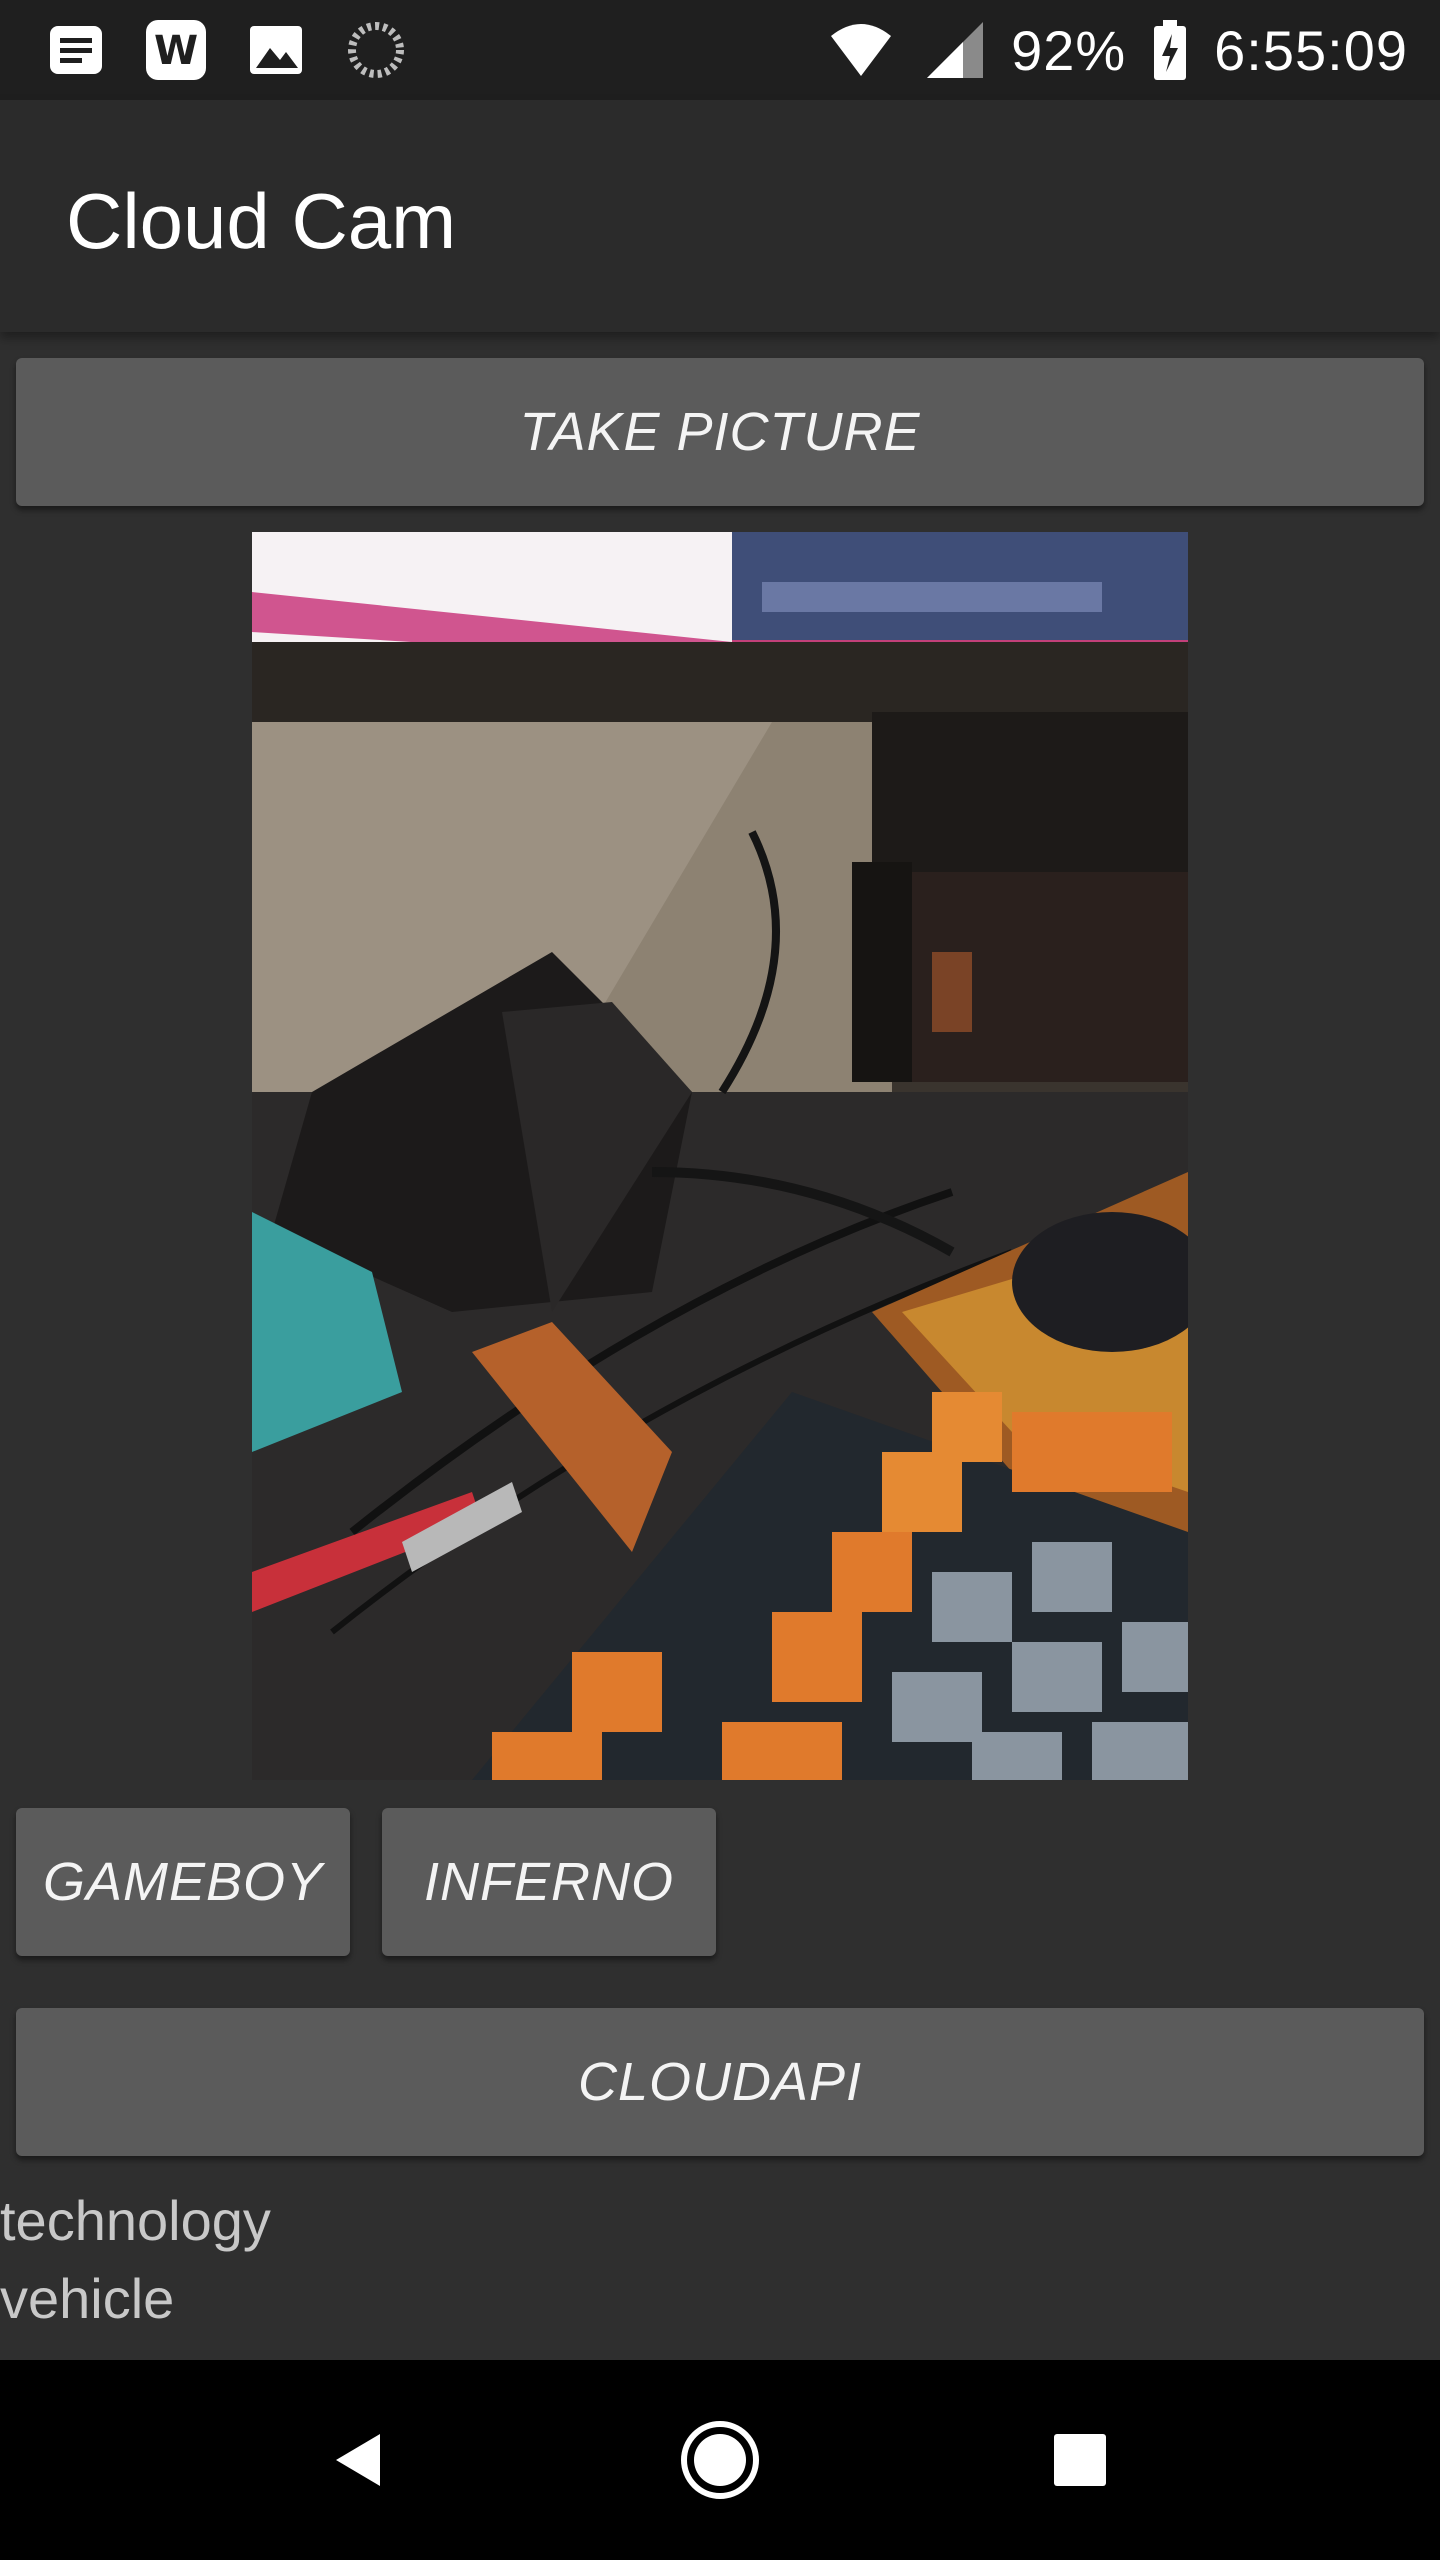 The width and height of the screenshot is (1440, 2560). I want to click on app-bar: Cloud Cam, so click(720, 216).